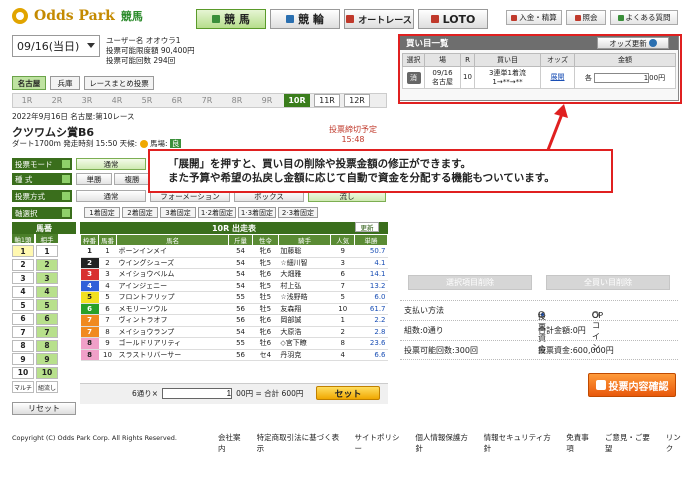  I want to click on axis-horse-9: 9, so click(23, 359).